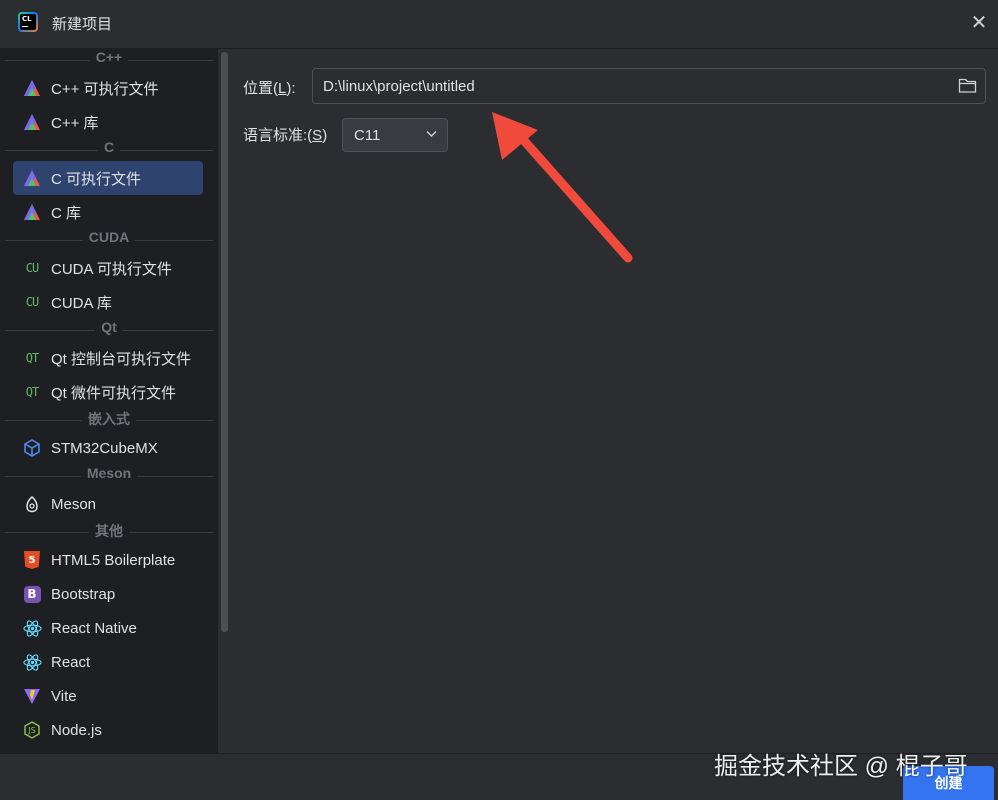 The height and width of the screenshot is (800, 998). What do you see at coordinates (108, 696) in the screenshot?
I see `sidebar-item: Vite` at bounding box center [108, 696].